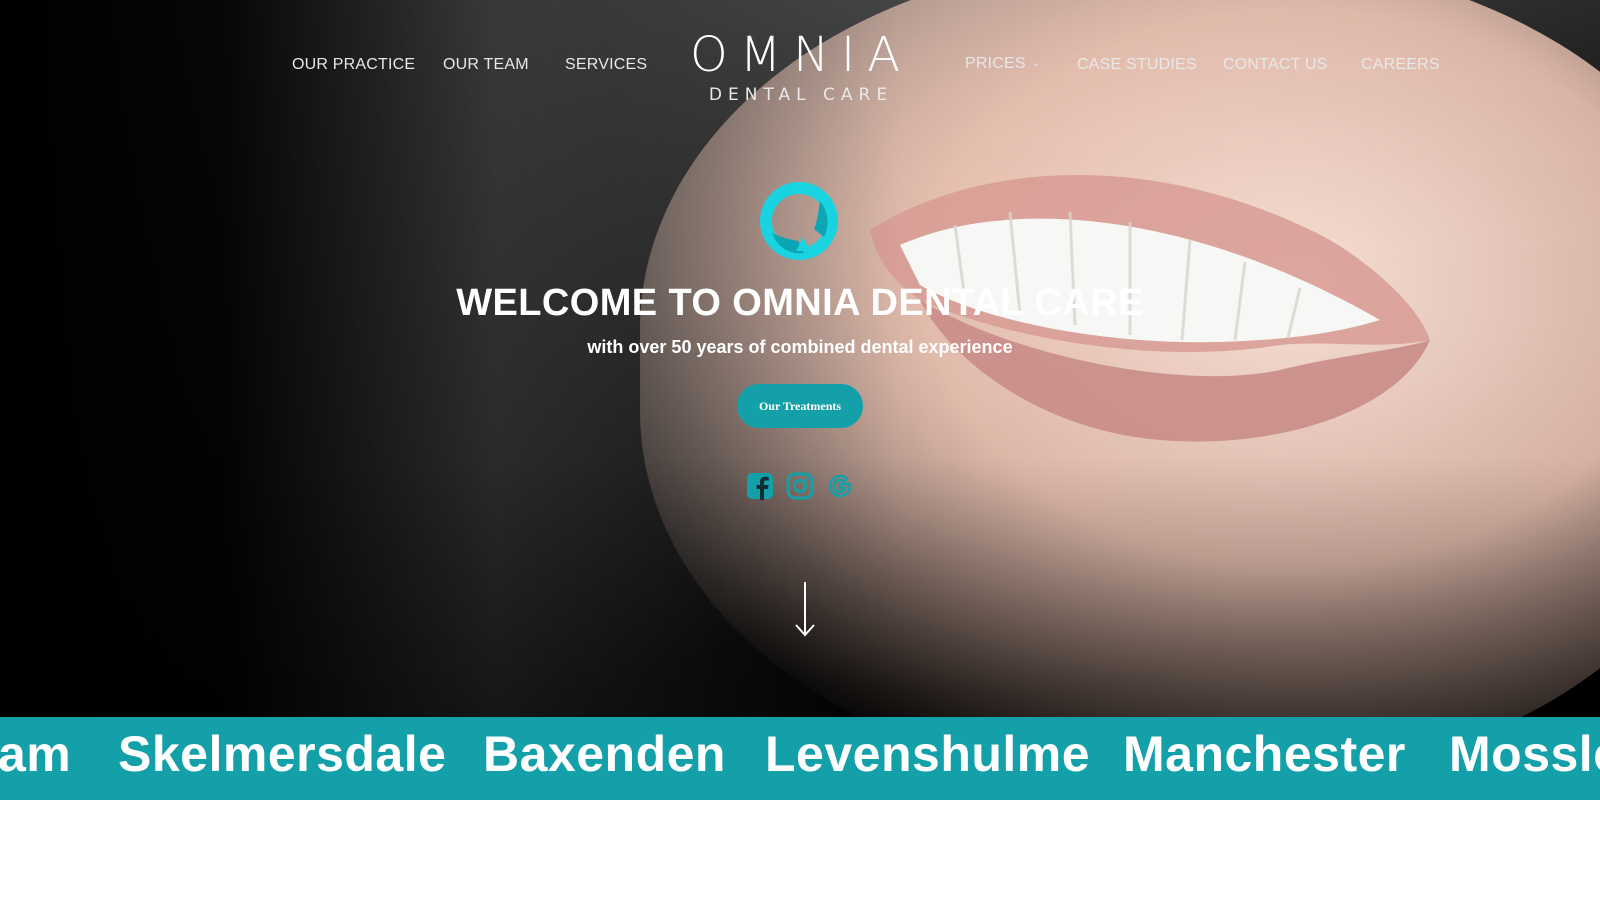  Describe the element at coordinates (840, 486) in the screenshot. I see `google-icon` at that location.